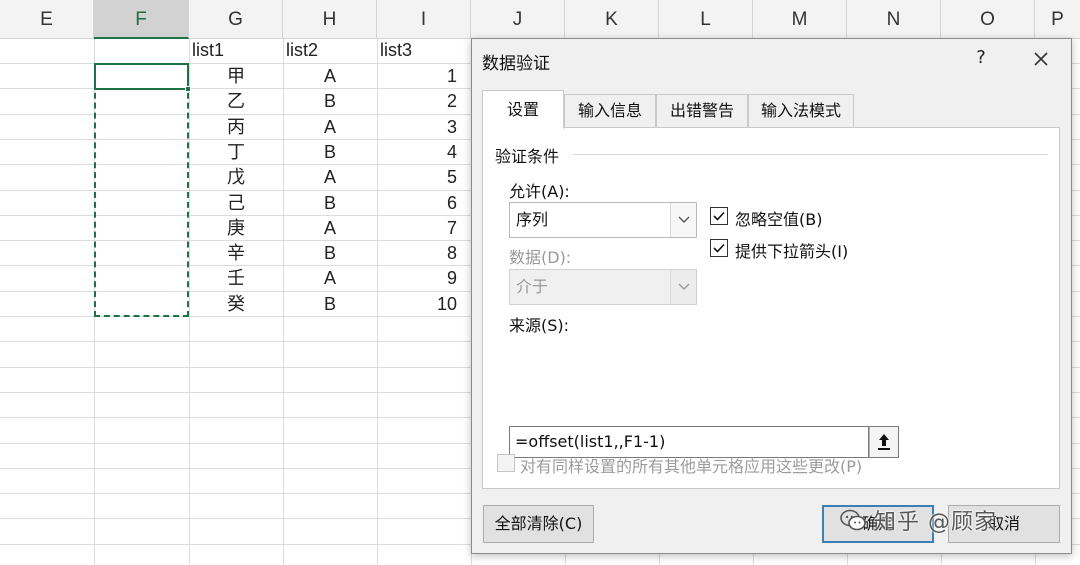 The width and height of the screenshot is (1080, 565). What do you see at coordinates (791, 250) in the screenshot?
I see `in-cell-dropdown-label: 提供下拉箭头(I)` at bounding box center [791, 250].